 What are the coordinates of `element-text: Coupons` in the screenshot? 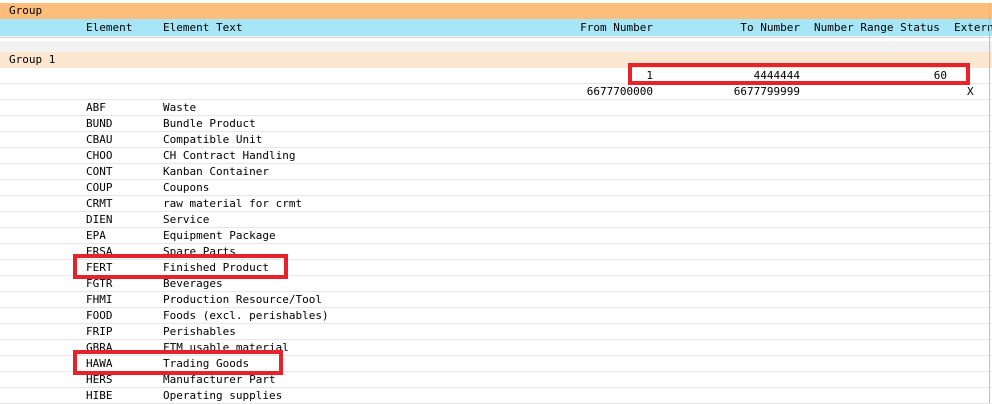 It's located at (186, 187).